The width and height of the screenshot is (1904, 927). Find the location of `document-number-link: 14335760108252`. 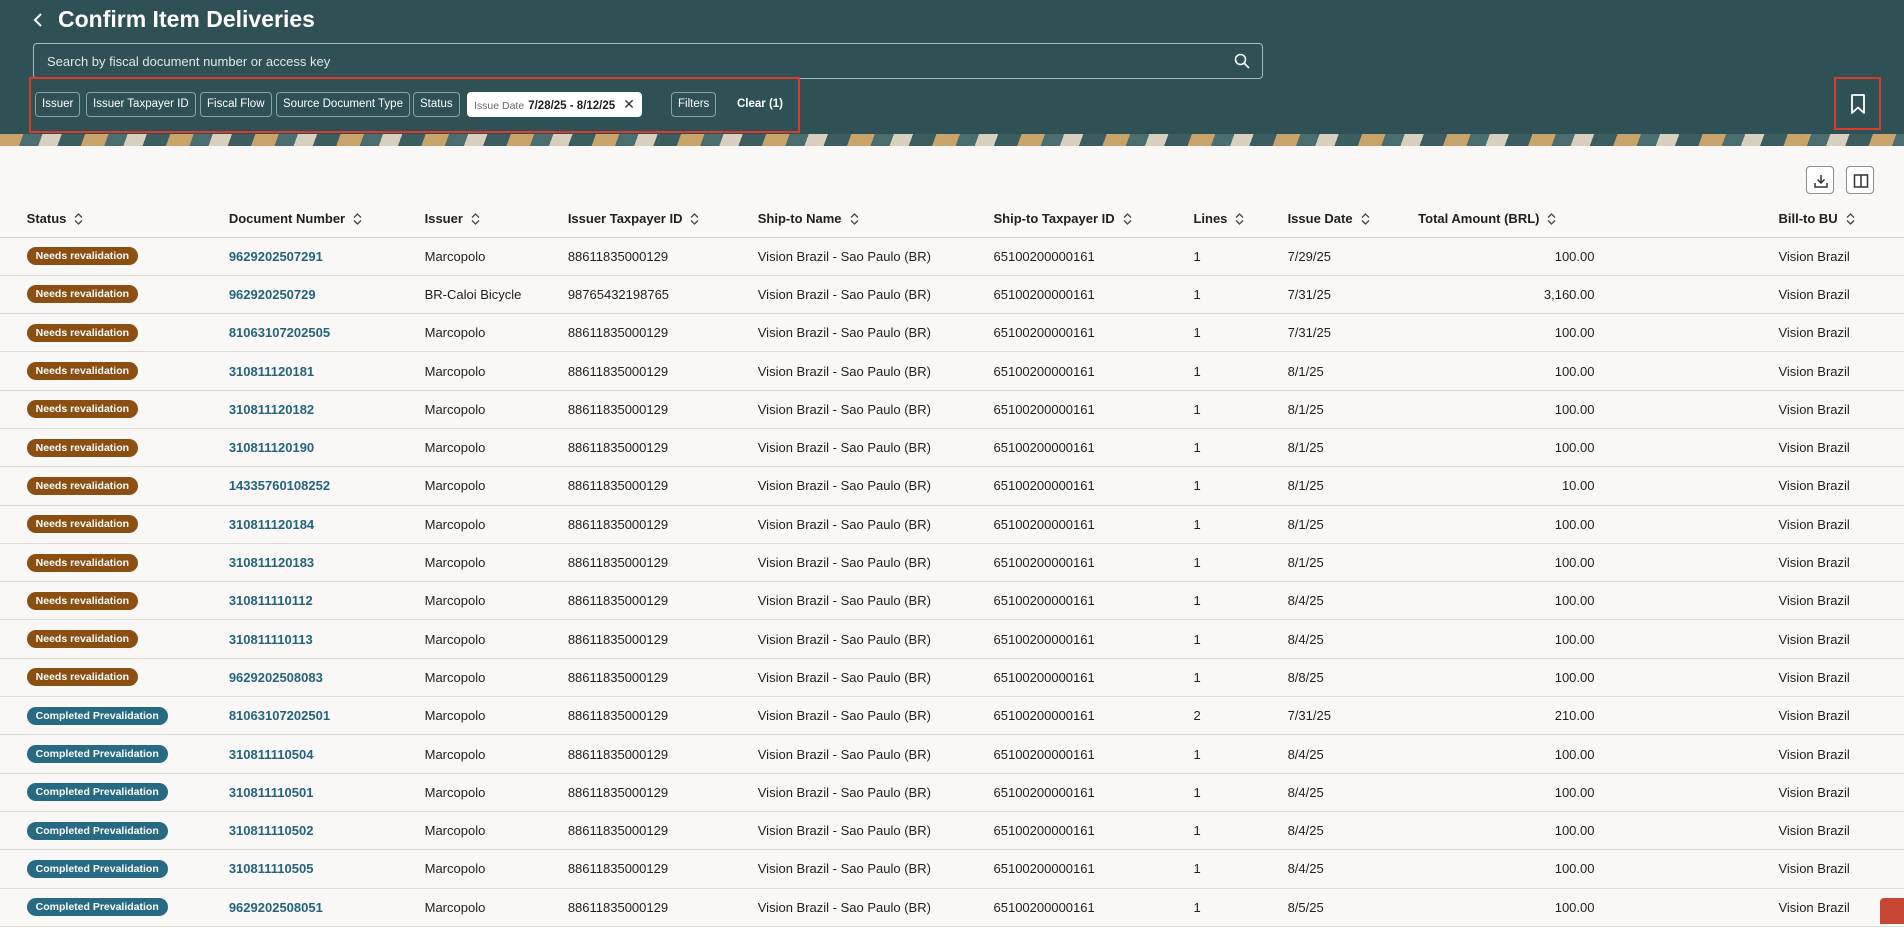

document-number-link: 14335760108252 is located at coordinates (279, 485).